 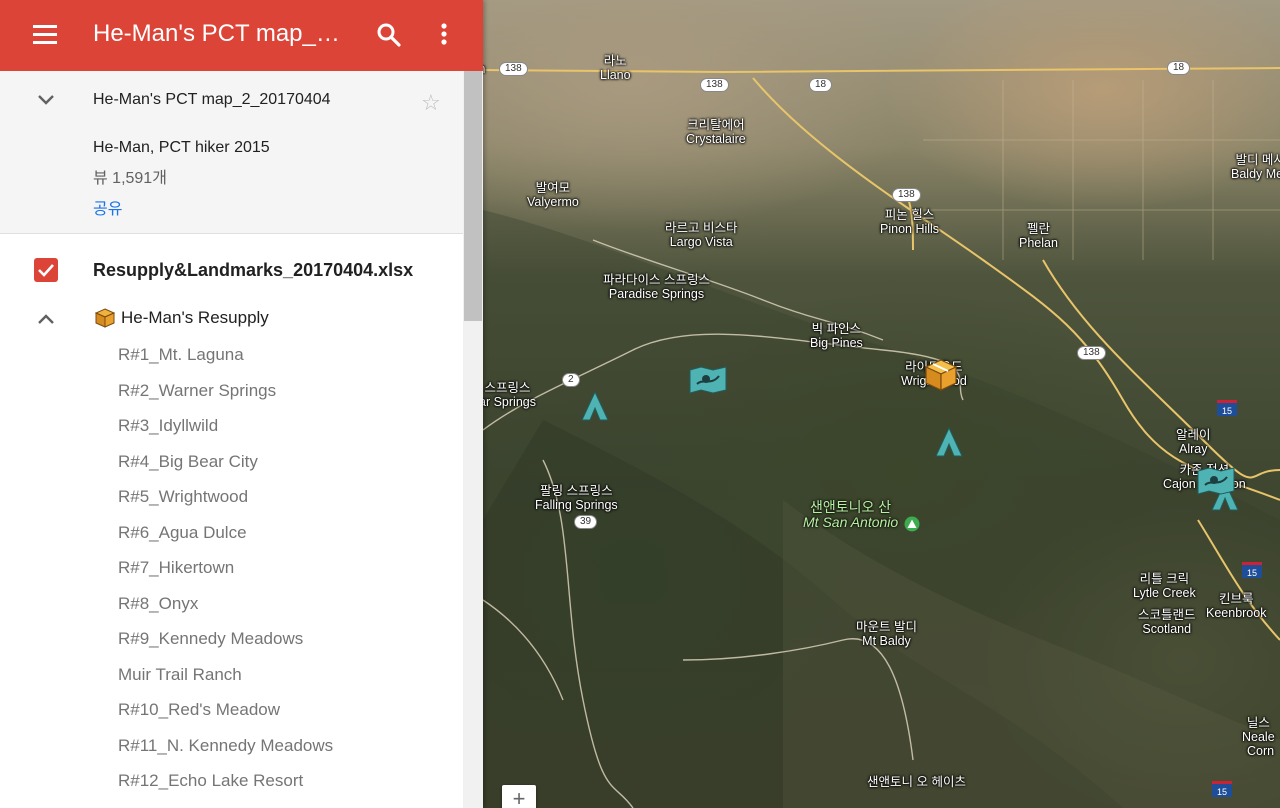 I want to click on list-item: R#6_Agua Dulce, so click(x=231, y=533).